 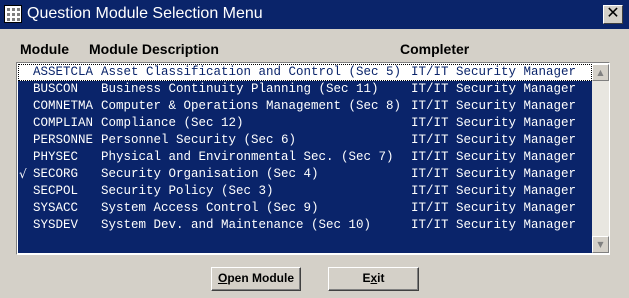 I want to click on module-code: PHYSEC, so click(x=56, y=157).